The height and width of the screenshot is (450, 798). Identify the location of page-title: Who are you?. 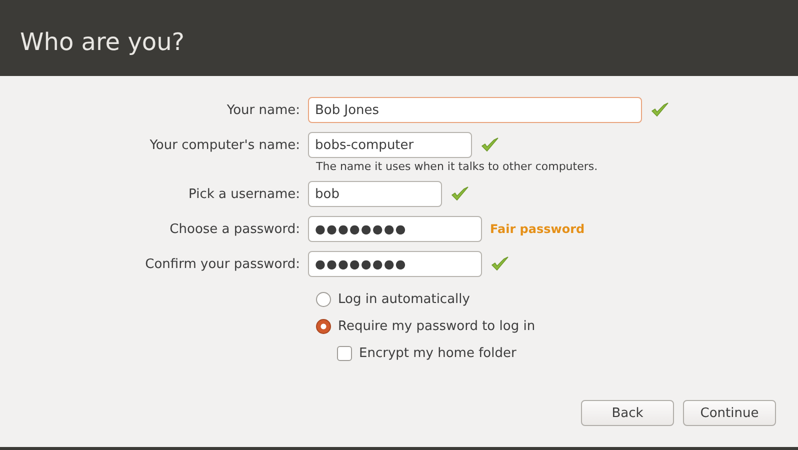
(102, 42).